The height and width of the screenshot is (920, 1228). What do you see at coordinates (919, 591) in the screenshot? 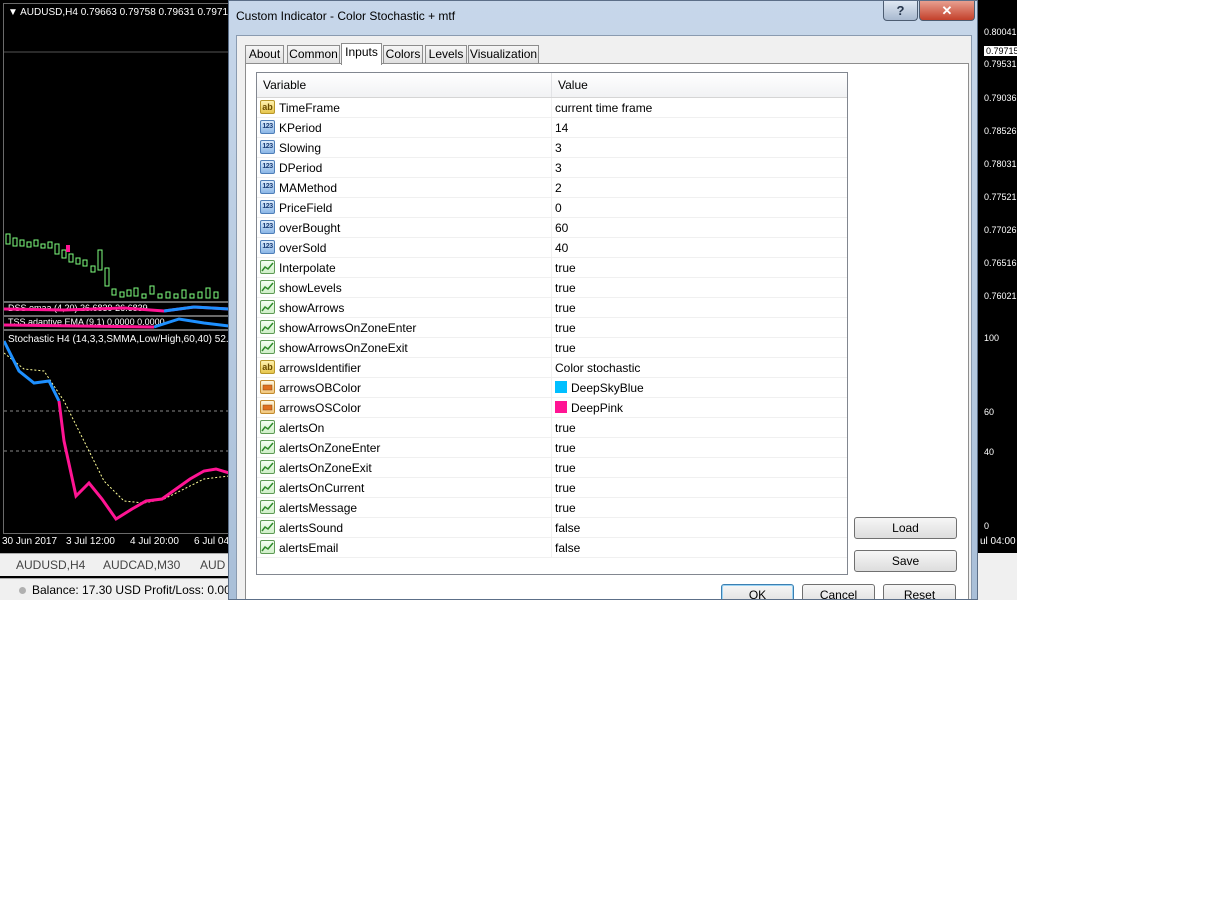
I see `reset-button: Reset` at bounding box center [919, 591].